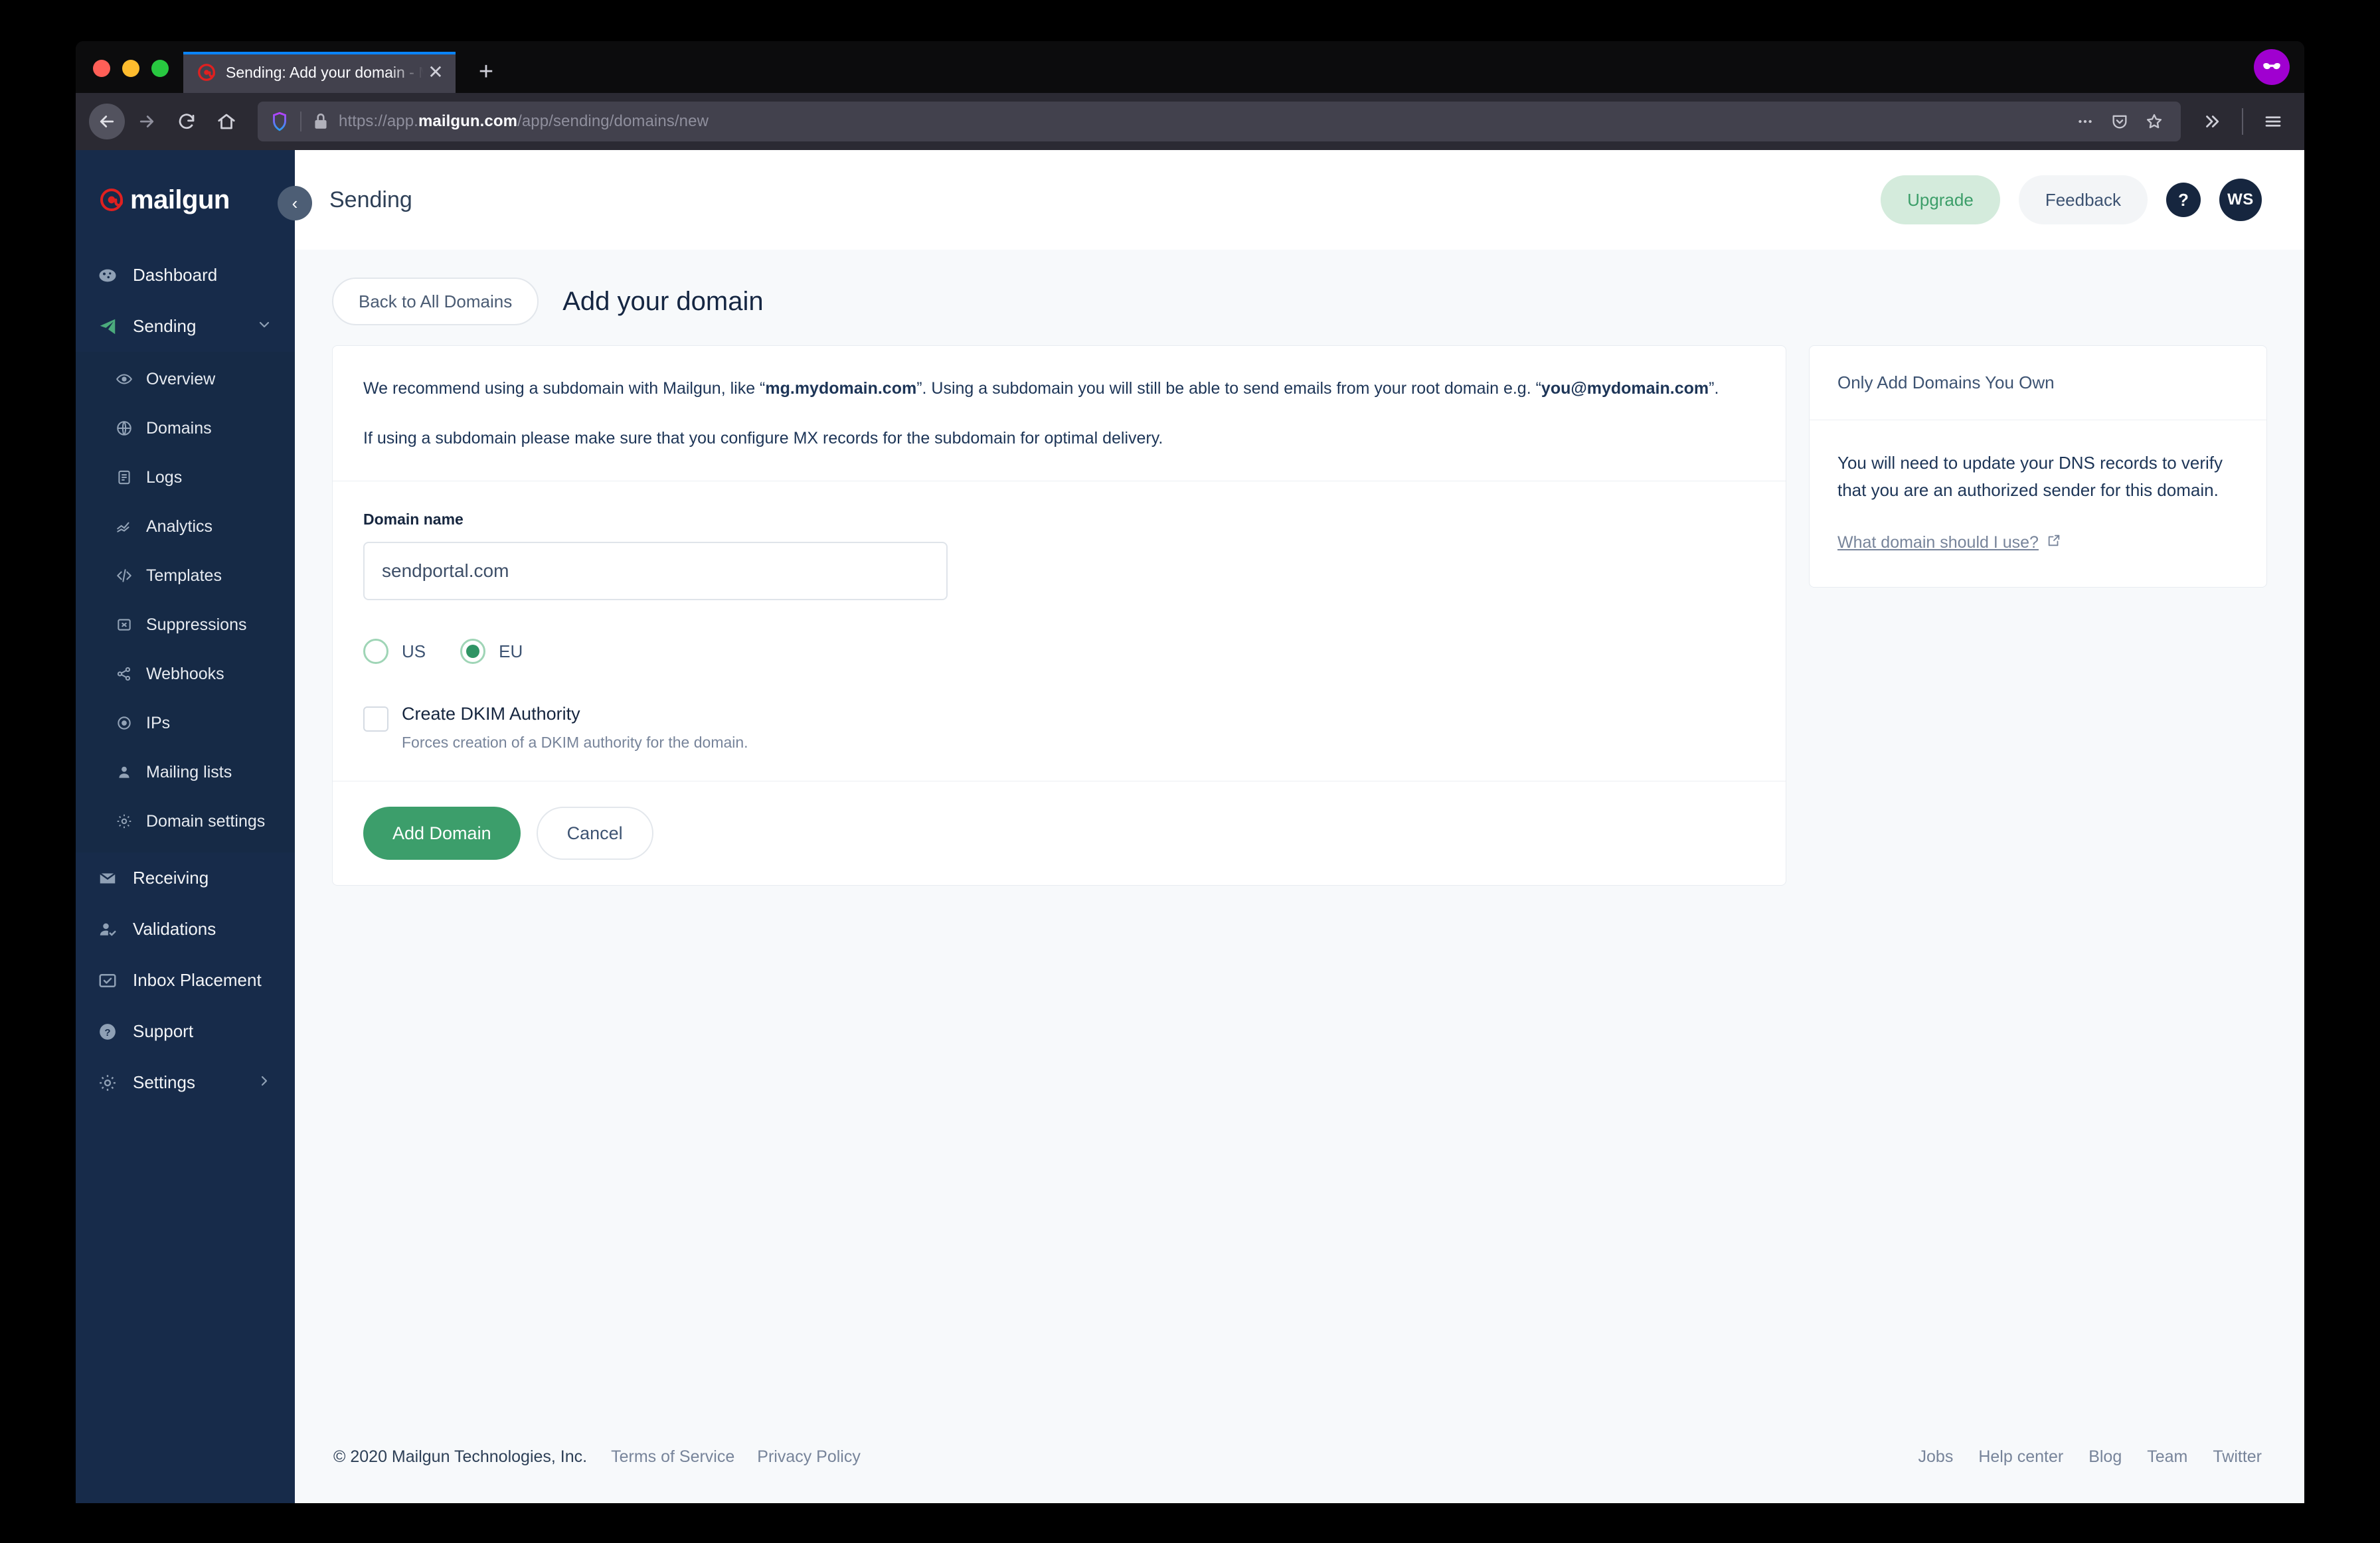 This screenshot has height=1543, width=2380. What do you see at coordinates (185, 624) in the screenshot?
I see `sidebar-item-suppressions: Suppressions` at bounding box center [185, 624].